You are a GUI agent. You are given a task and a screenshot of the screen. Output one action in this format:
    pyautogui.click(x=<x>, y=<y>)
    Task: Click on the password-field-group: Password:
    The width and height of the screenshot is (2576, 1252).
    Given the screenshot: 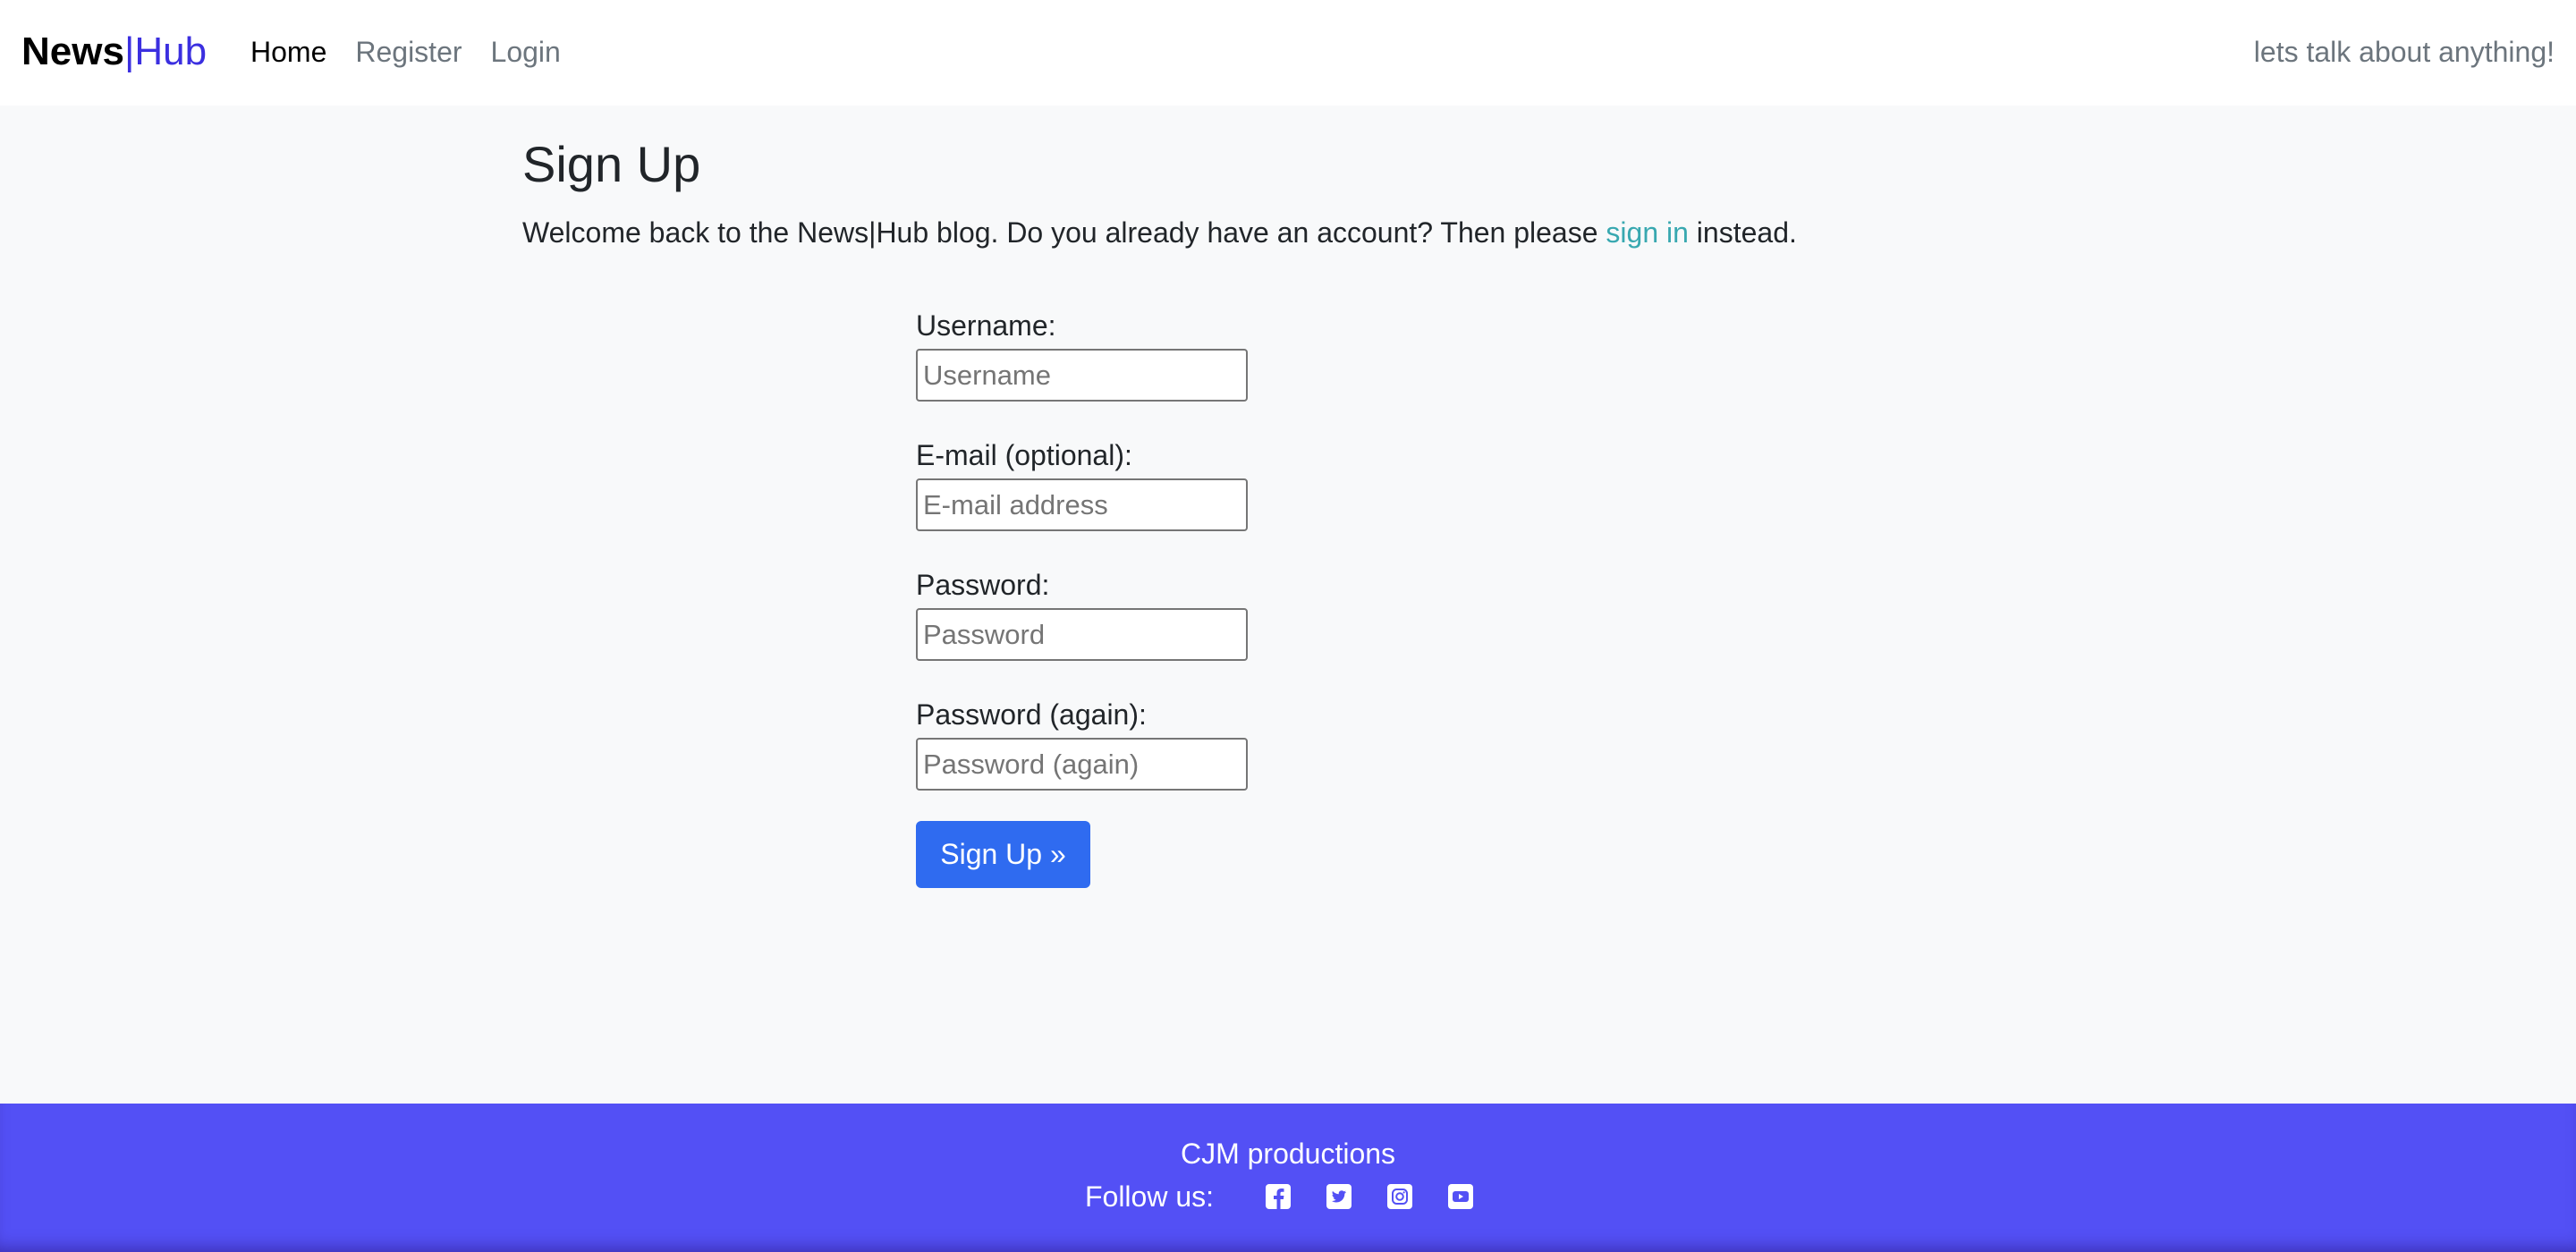 What is the action you would take?
    pyautogui.click(x=1184, y=614)
    